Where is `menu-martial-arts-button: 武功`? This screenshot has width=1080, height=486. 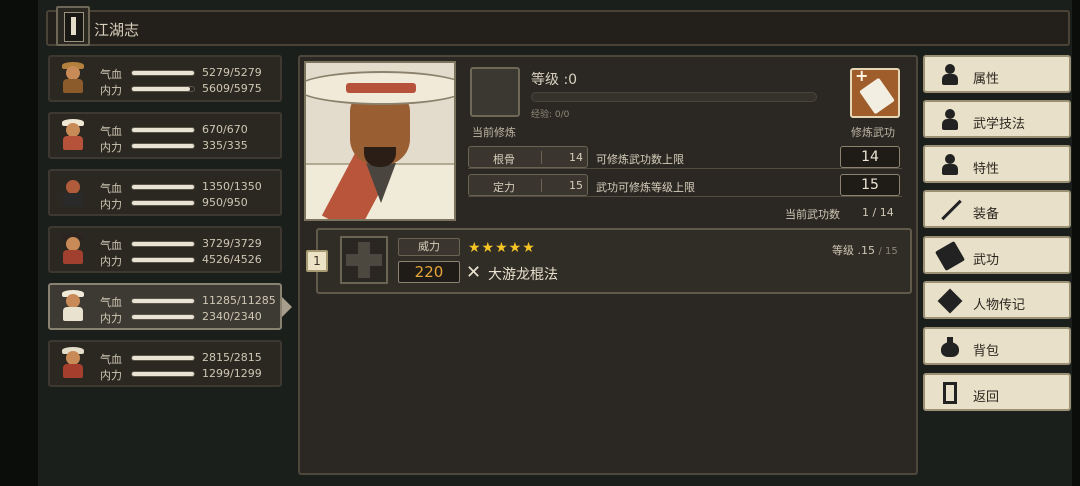 menu-martial-arts-button: 武功 is located at coordinates (997, 255).